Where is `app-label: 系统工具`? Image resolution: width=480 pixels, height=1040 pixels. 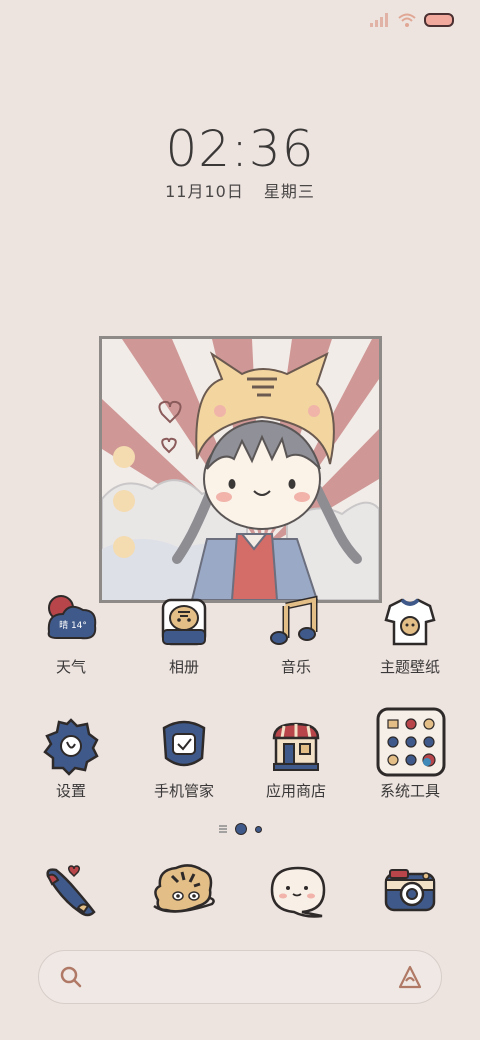
app-label: 系统工具 is located at coordinates (409, 791).